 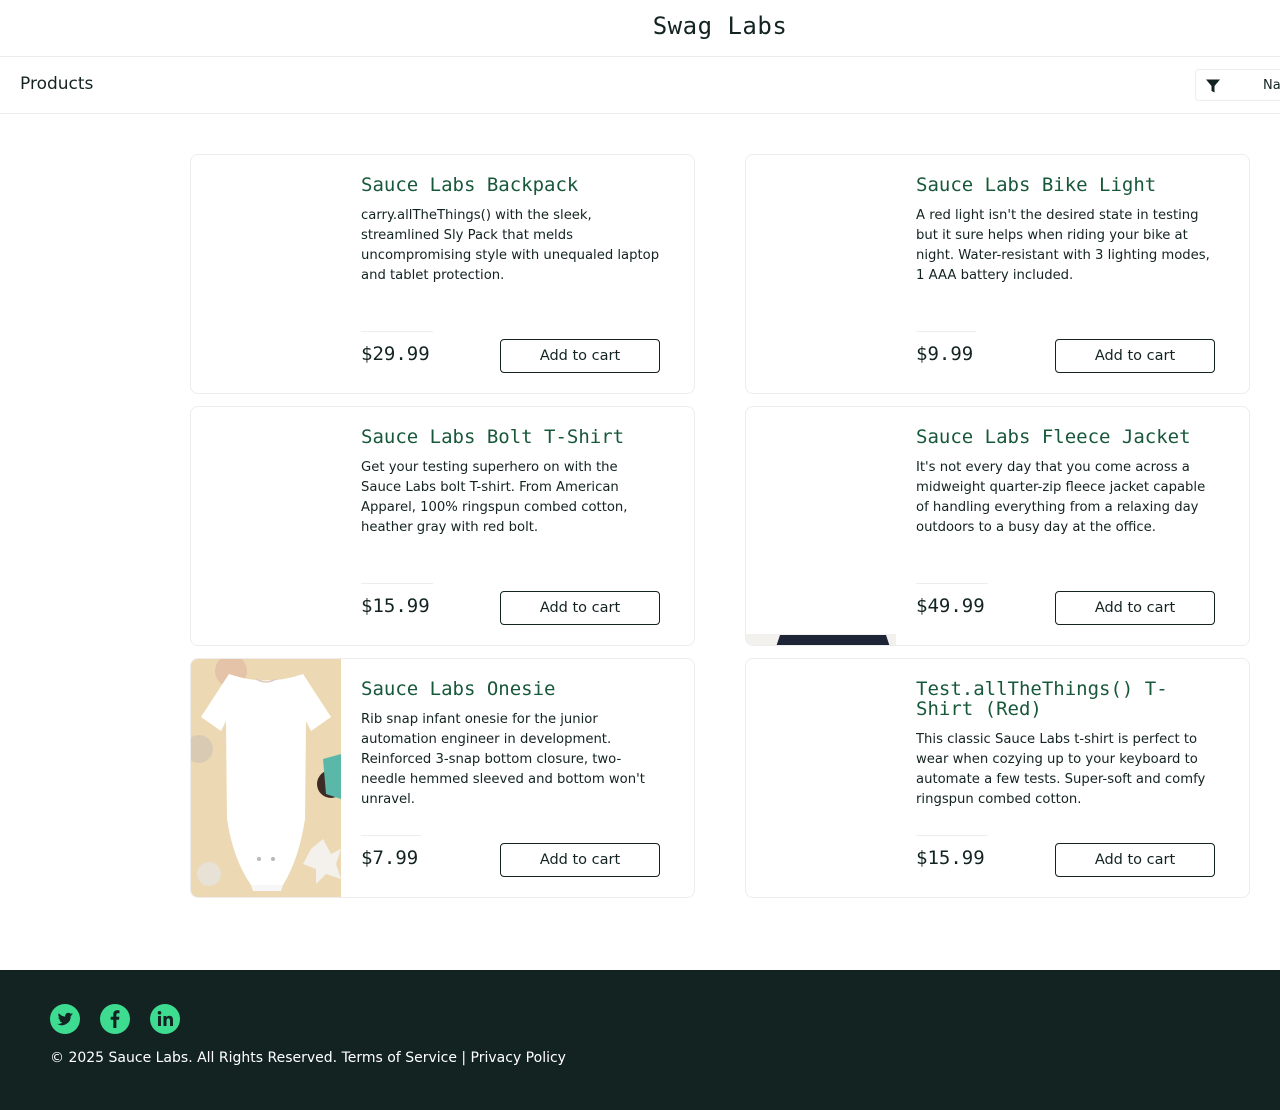 I want to click on item-price: $29.99, so click(x=395, y=354).